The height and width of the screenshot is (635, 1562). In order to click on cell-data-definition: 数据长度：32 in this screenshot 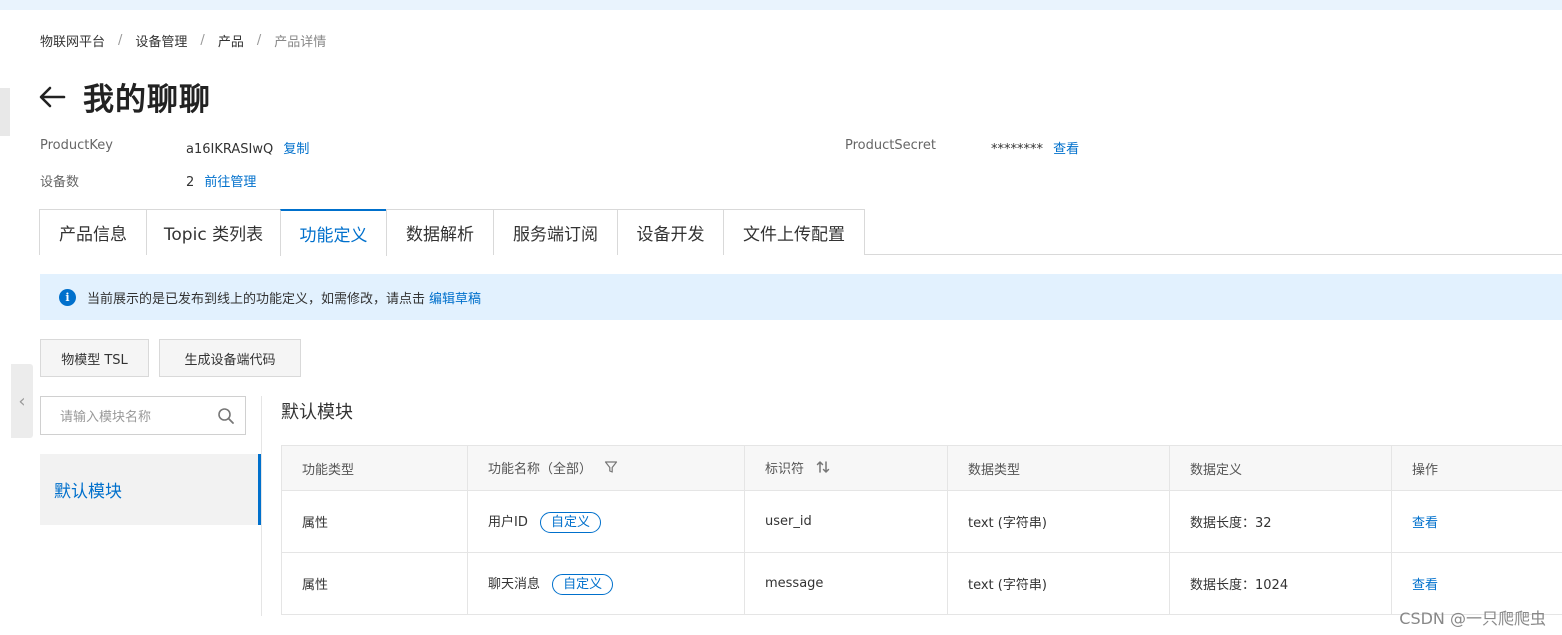, I will do `click(1280, 521)`.